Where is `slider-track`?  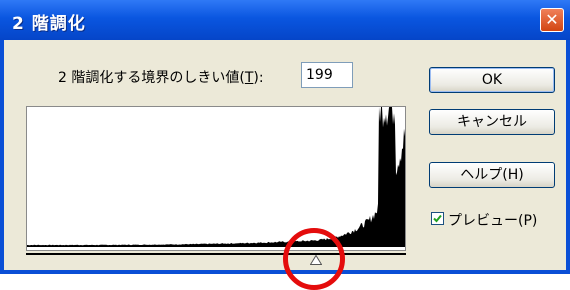
slider-track is located at coordinates (216, 254).